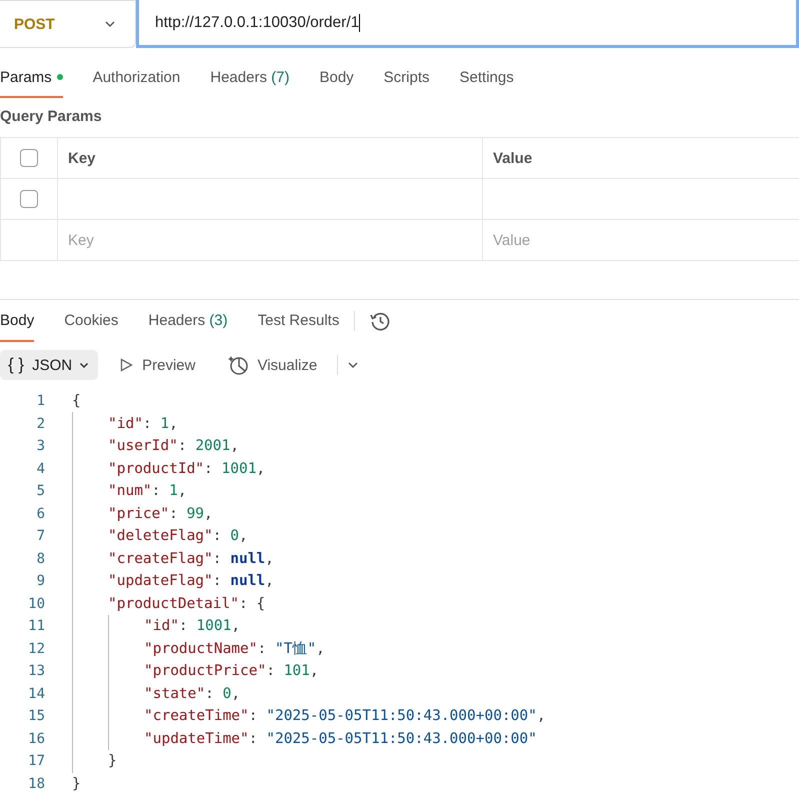 Image resolution: width=799 pixels, height=797 pixels. I want to click on request-tab: Settings, so click(486, 78).